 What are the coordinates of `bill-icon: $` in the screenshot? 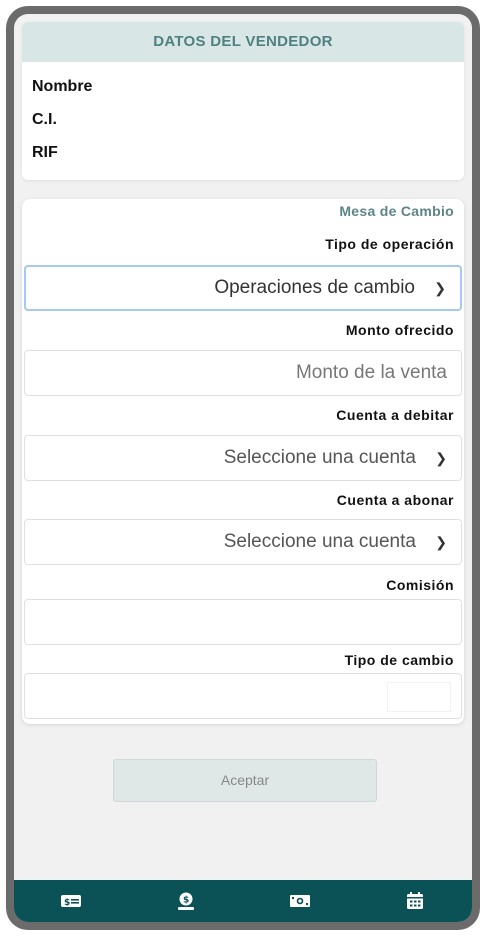 It's located at (71, 901).